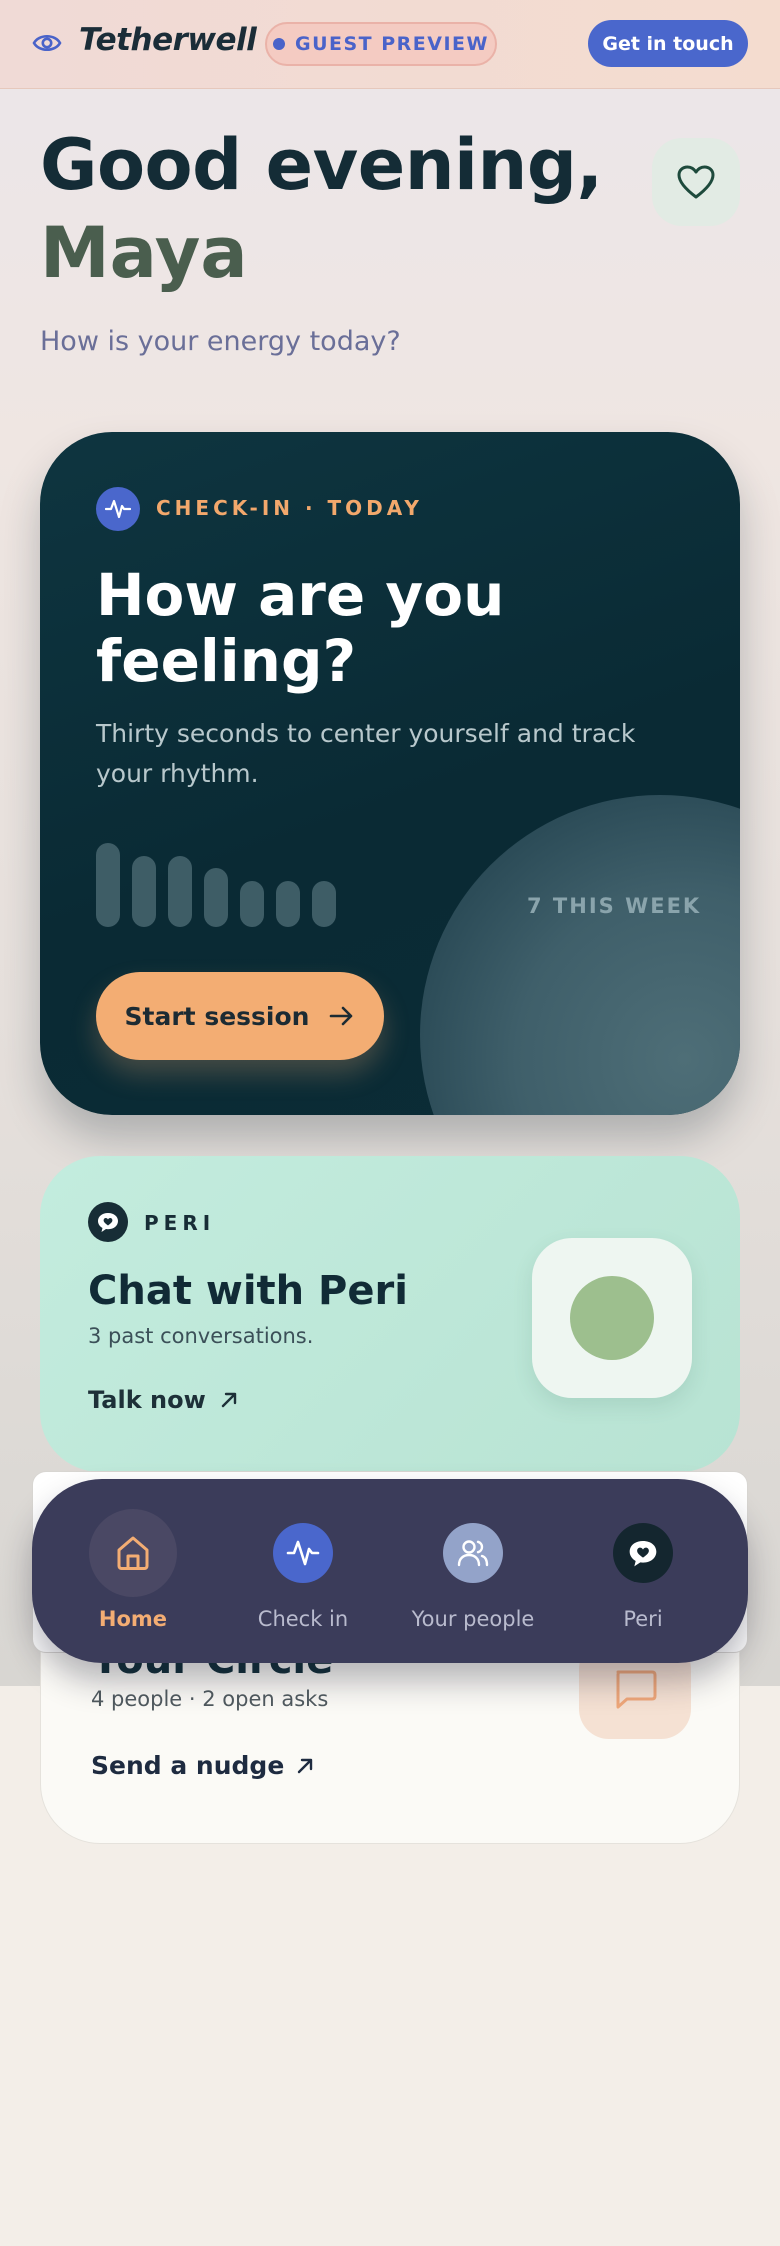 The width and height of the screenshot is (780, 2246). I want to click on checkin-label: CHECK-IN · TODAY, so click(289, 508).